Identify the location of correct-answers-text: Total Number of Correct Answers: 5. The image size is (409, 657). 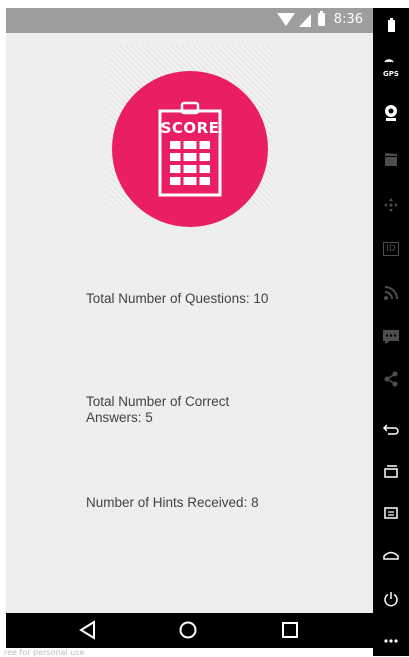
(158, 409).